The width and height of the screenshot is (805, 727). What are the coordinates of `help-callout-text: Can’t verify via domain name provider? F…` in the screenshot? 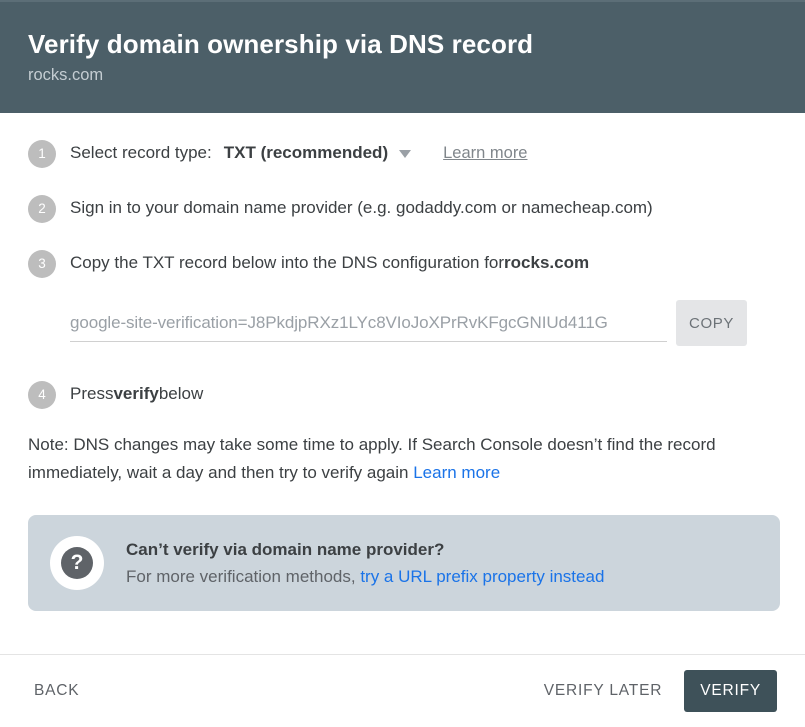 It's located at (365, 563).